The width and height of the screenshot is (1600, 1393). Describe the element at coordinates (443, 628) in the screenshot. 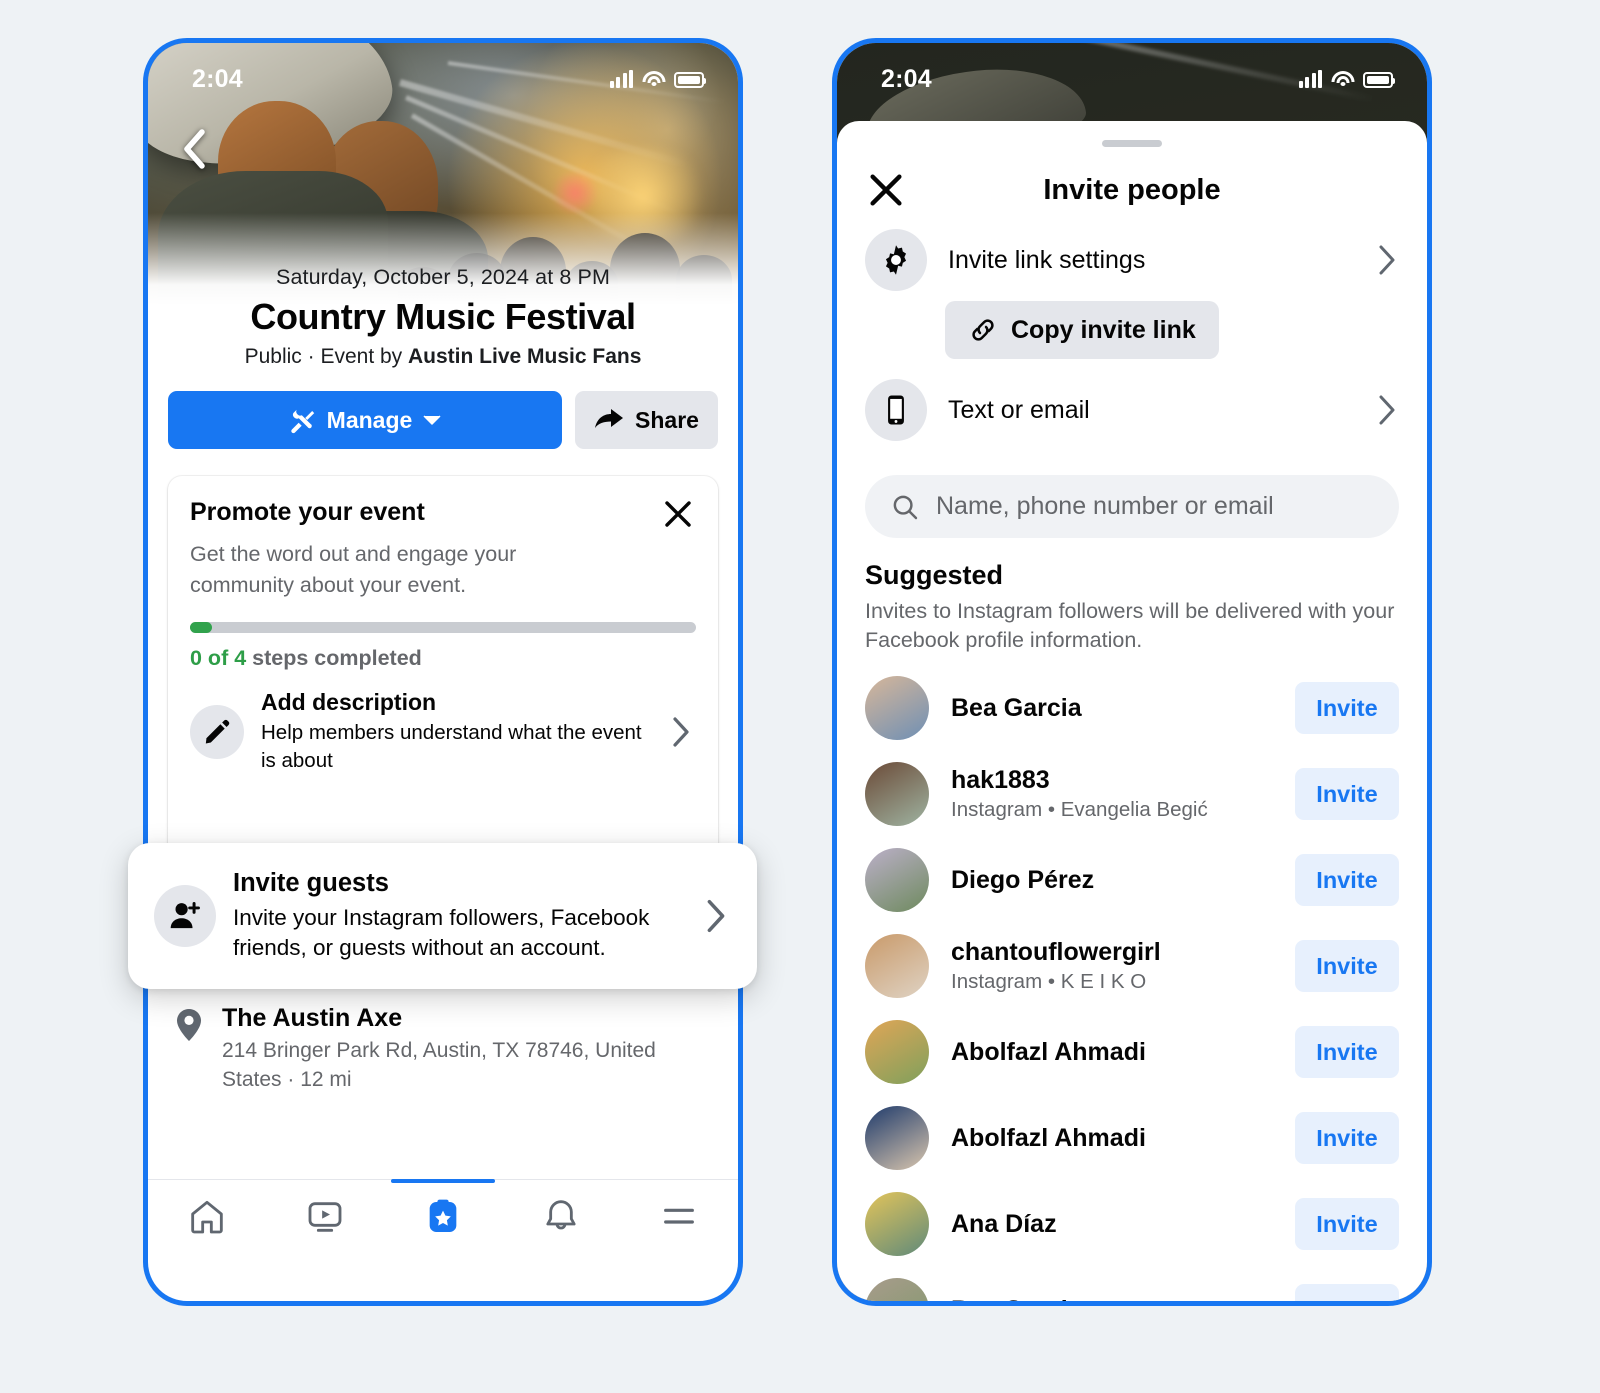

I see `promote-progress-bar` at that location.